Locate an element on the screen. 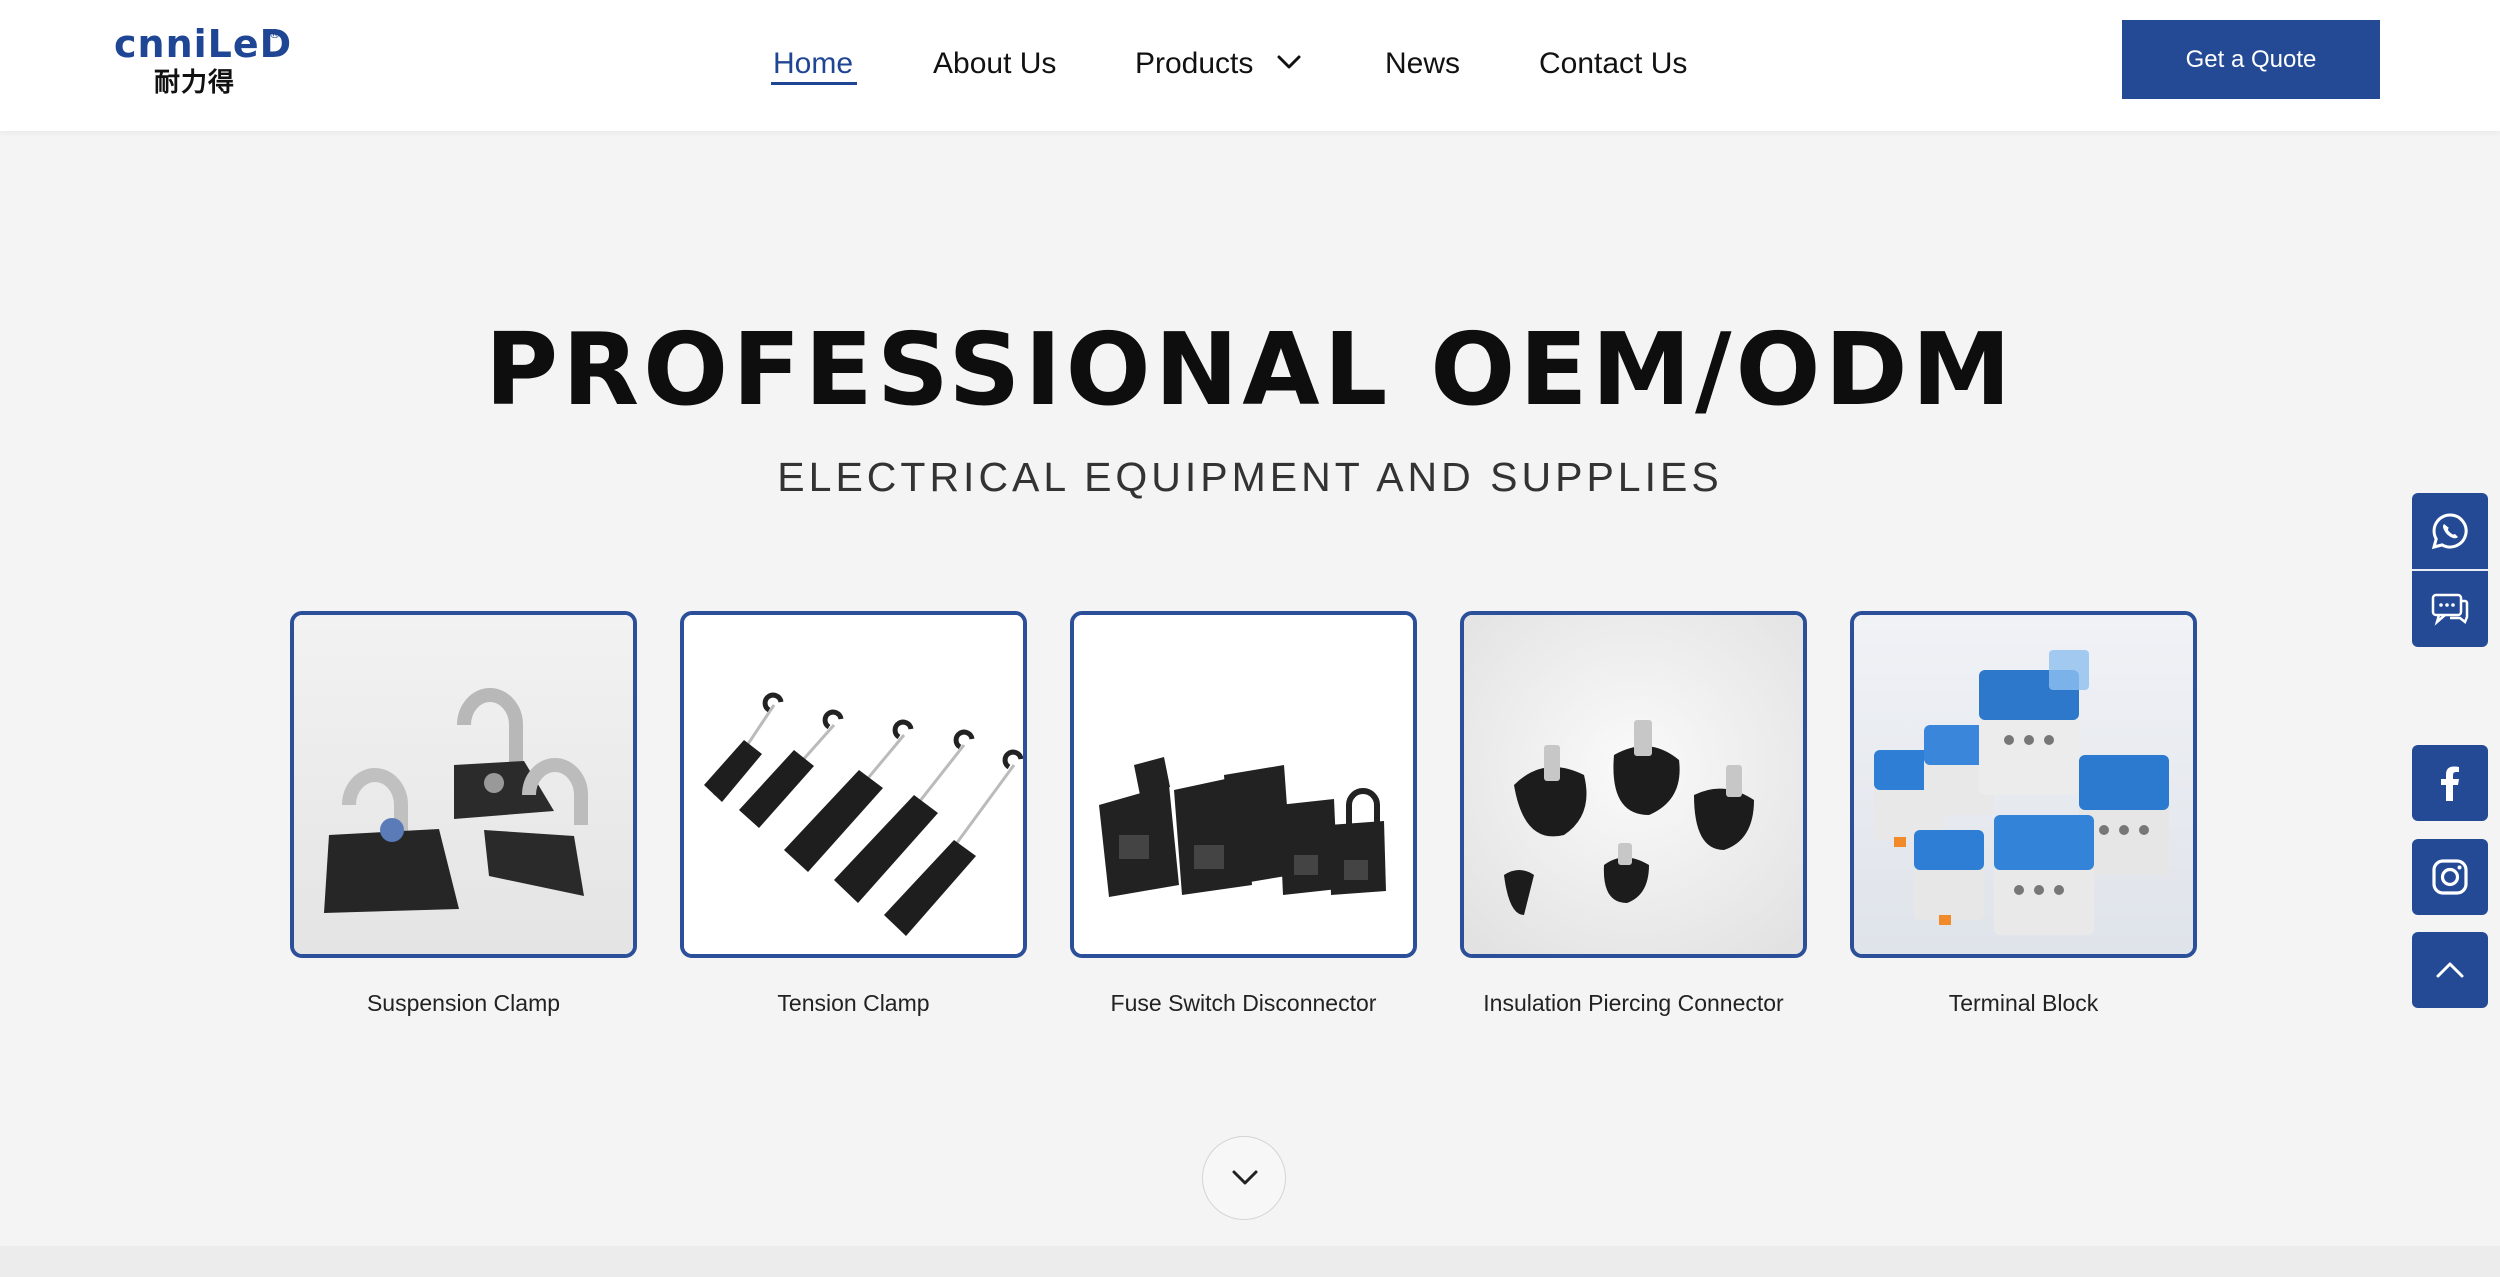 This screenshot has width=2500, height=1277. scroll-down-button is located at coordinates (1244, 1178).